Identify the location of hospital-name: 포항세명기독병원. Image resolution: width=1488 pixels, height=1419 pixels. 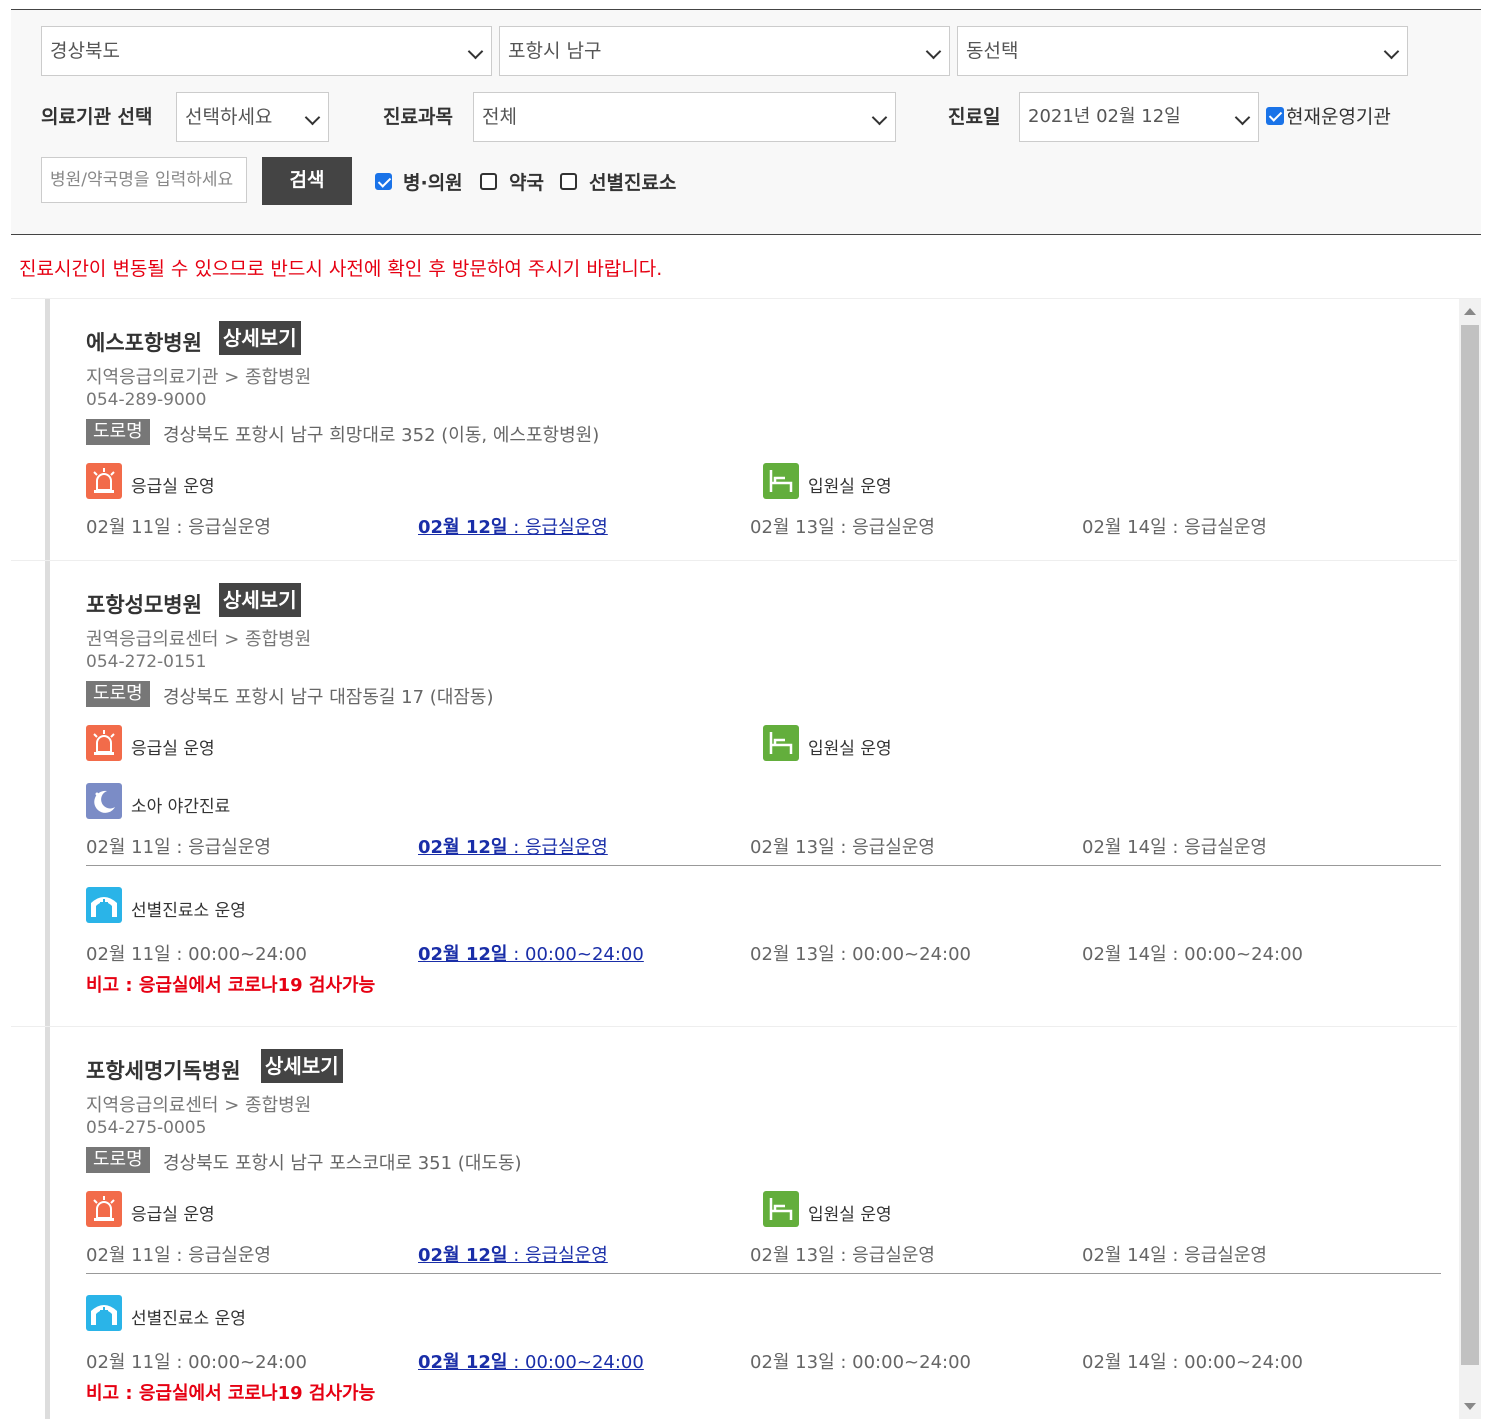
(163, 1071).